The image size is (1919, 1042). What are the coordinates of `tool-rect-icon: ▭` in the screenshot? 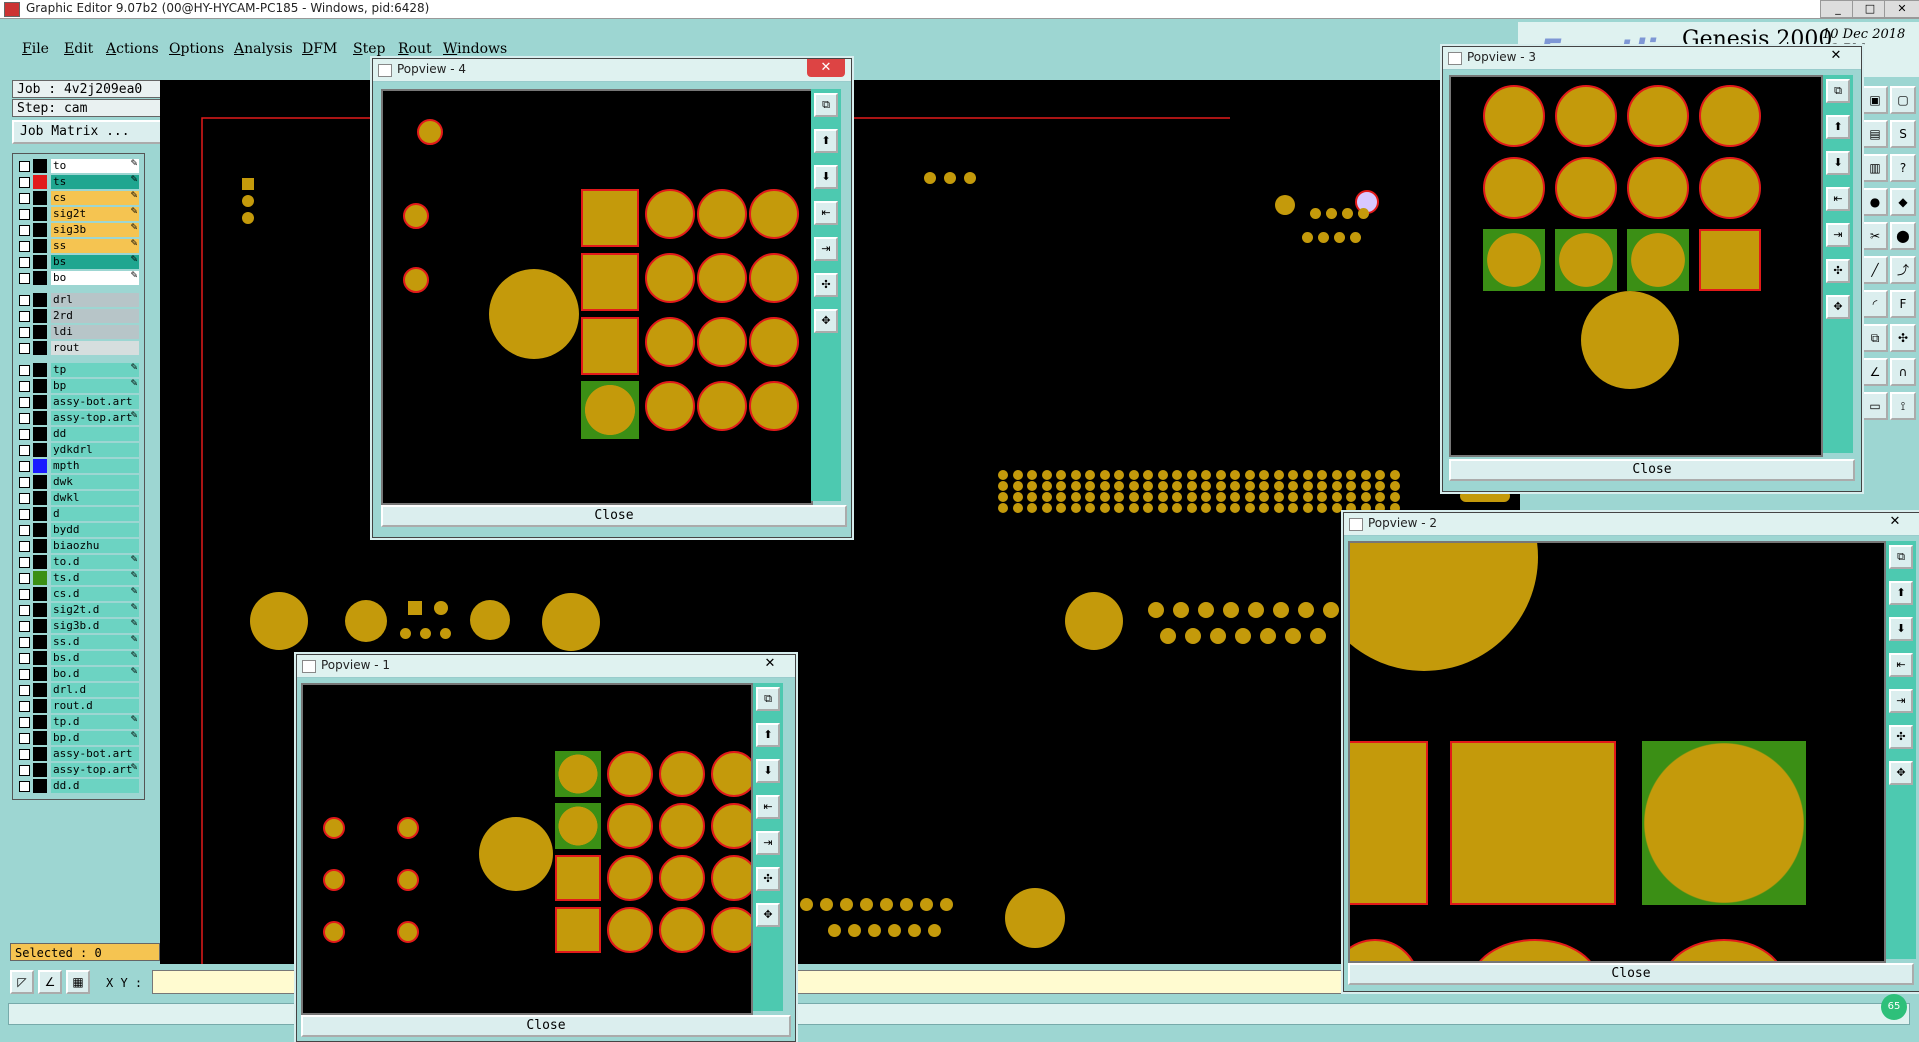 It's located at (1875, 406).